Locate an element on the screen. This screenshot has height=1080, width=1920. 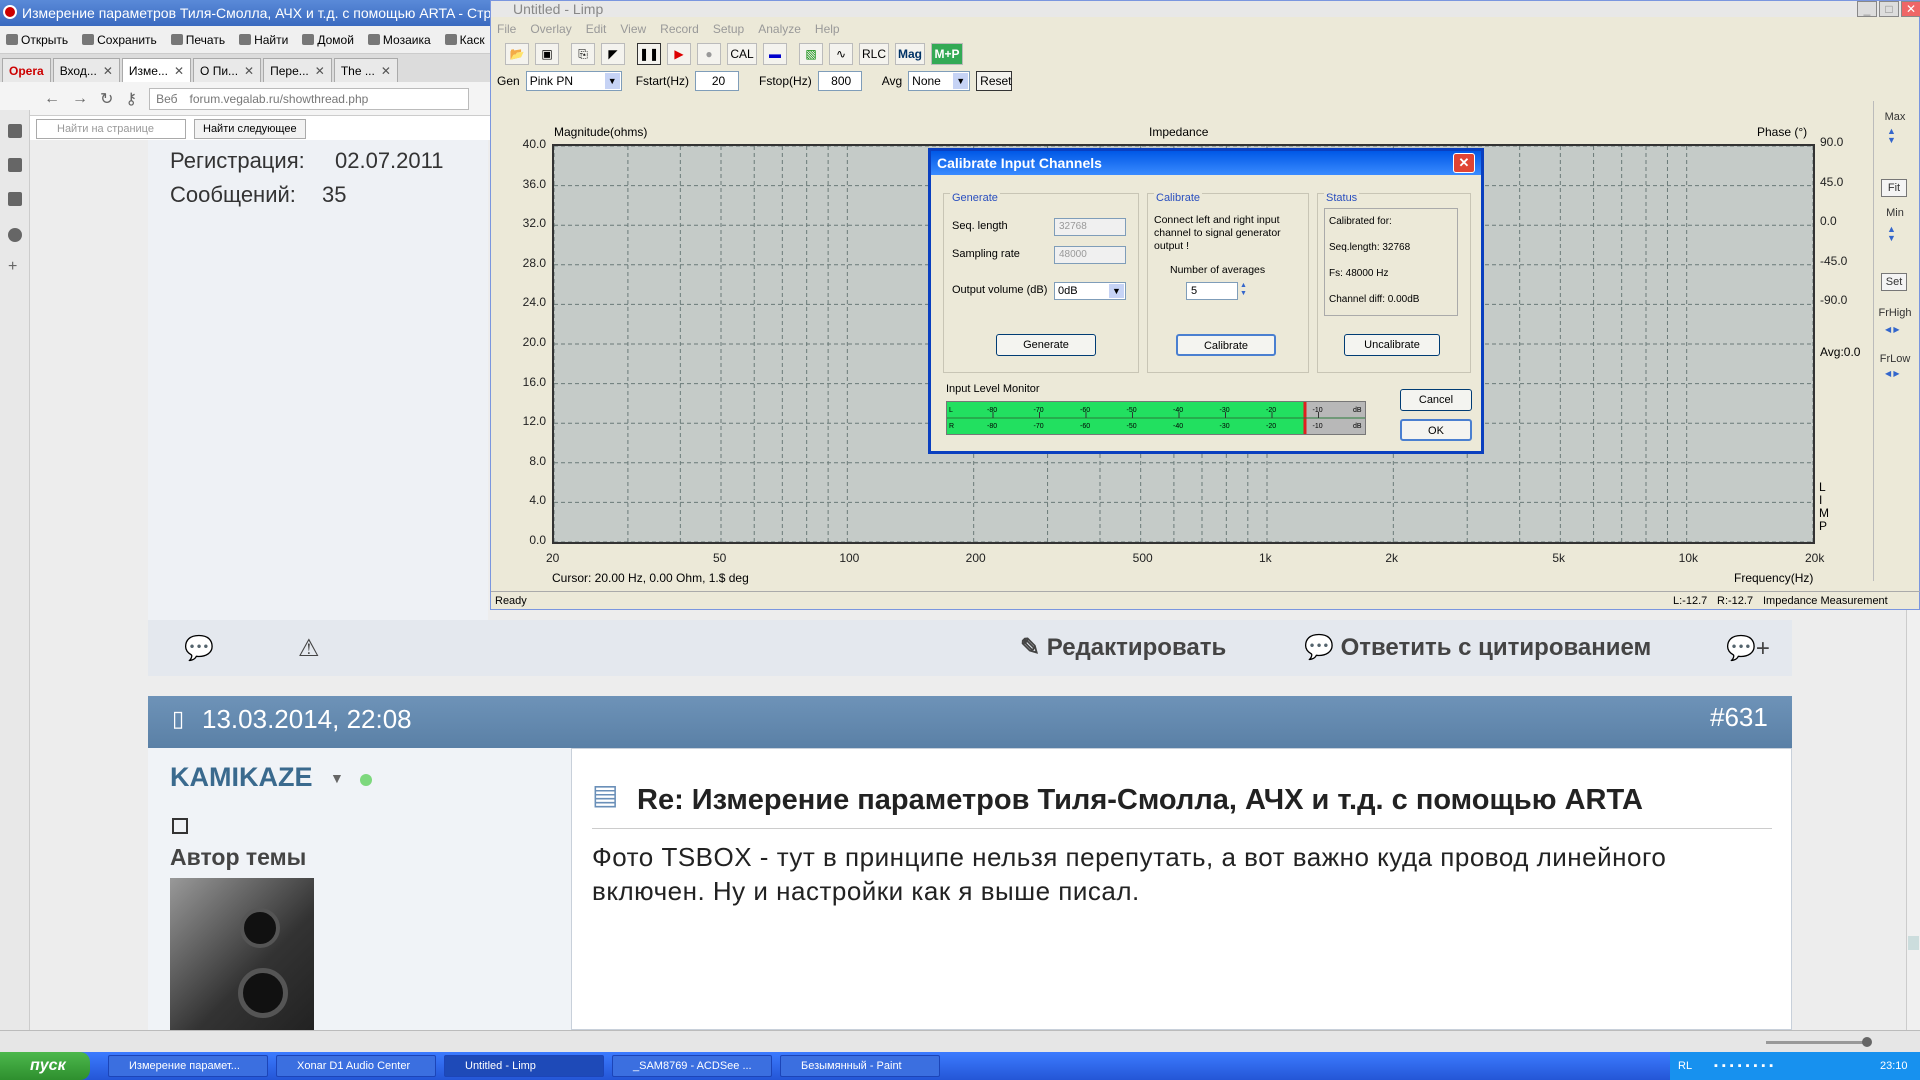
tab-translate: Пере... ✕ is located at coordinates (297, 70).